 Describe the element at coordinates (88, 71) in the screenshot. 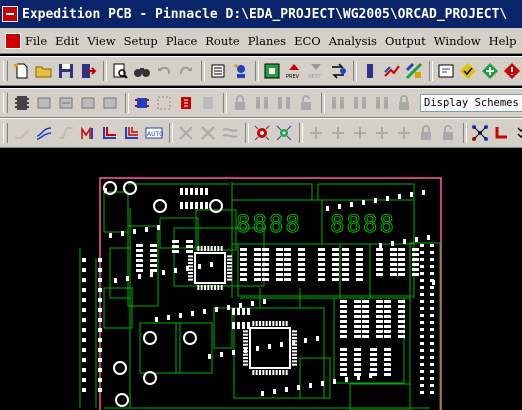

I see `exit-icon` at that location.